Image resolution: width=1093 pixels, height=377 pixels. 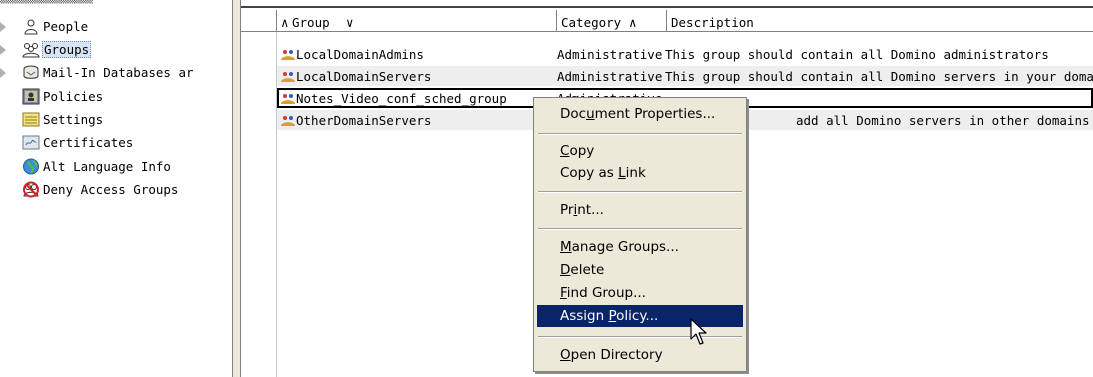 What do you see at coordinates (667, 7) in the screenshot?
I see `view-top-border` at bounding box center [667, 7].